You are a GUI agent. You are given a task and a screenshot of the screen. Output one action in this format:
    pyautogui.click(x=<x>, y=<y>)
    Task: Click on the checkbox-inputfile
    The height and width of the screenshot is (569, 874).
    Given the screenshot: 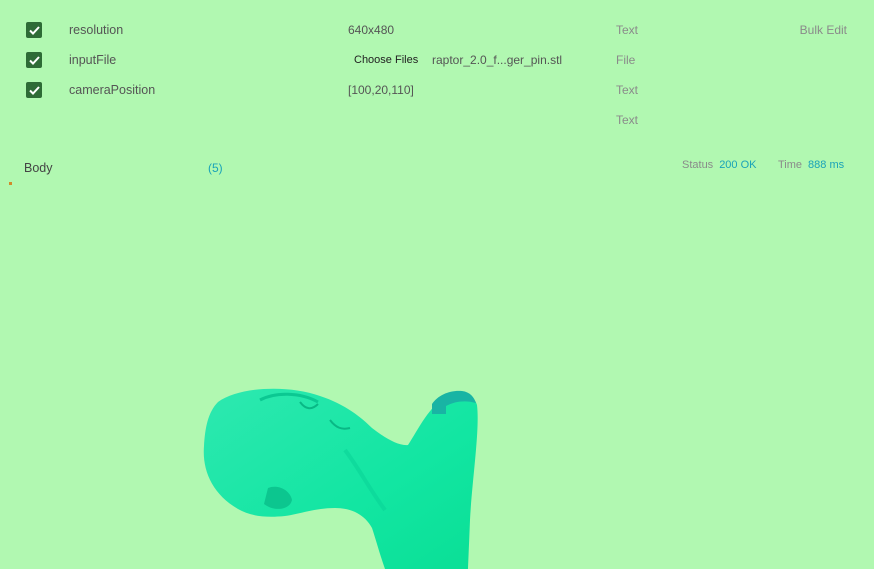 What is the action you would take?
    pyautogui.click(x=34, y=60)
    